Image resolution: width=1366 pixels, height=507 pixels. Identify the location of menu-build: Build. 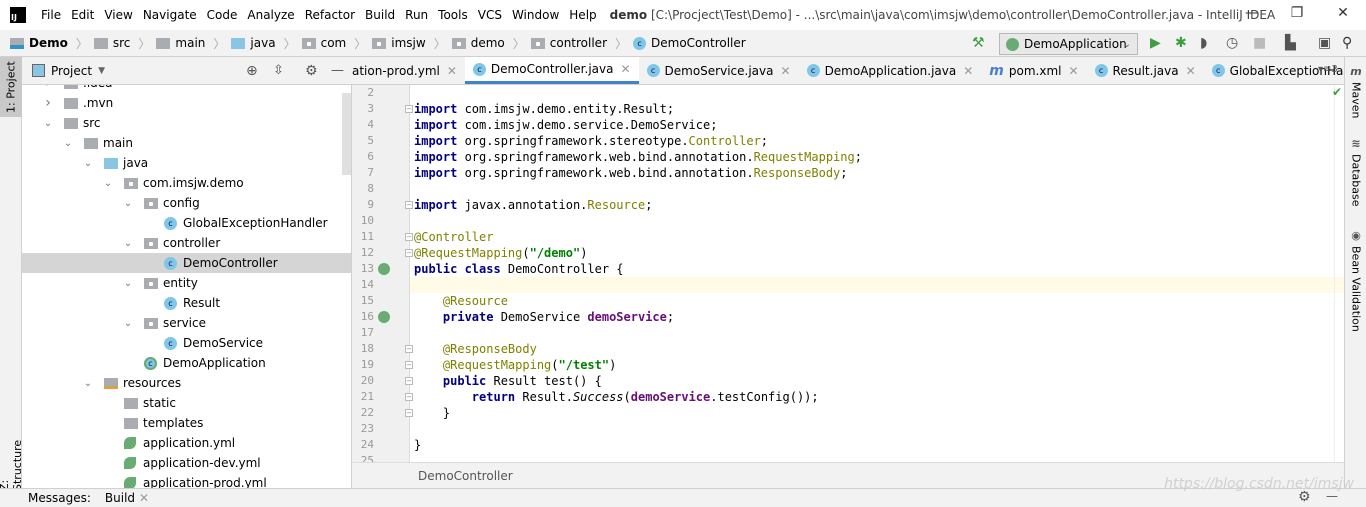
(380, 15).